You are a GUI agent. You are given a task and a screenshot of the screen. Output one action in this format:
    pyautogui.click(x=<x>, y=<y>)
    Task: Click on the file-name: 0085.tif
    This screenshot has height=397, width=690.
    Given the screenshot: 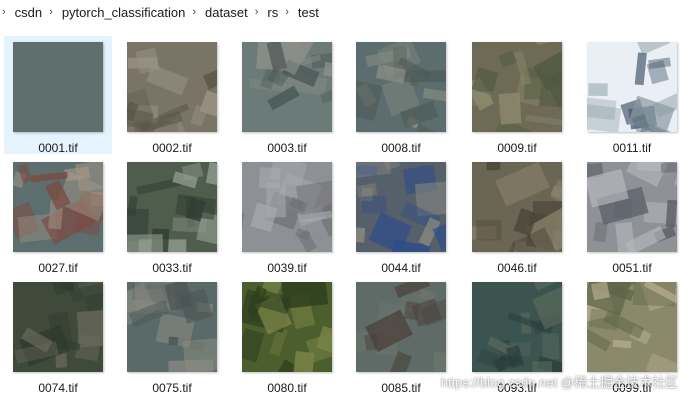 What is the action you would take?
    pyautogui.click(x=401, y=388)
    